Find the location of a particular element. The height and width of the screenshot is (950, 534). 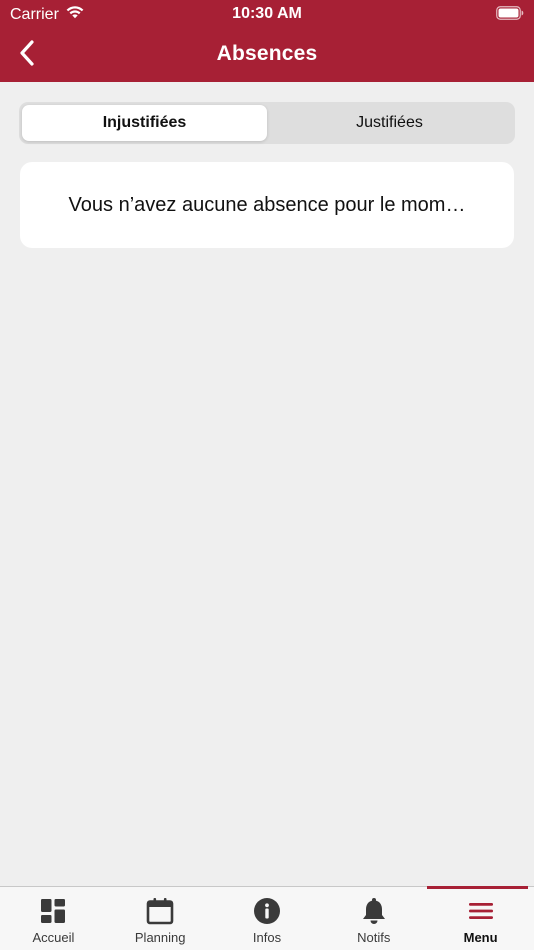

segment-justifiees: Justifiées is located at coordinates (389, 123).